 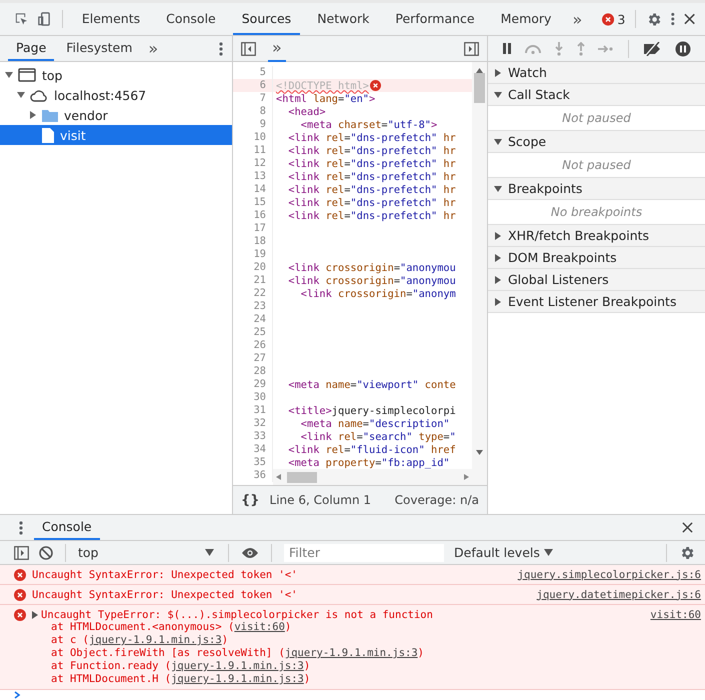 I want to click on section-header: Global Listeners, so click(x=596, y=279).